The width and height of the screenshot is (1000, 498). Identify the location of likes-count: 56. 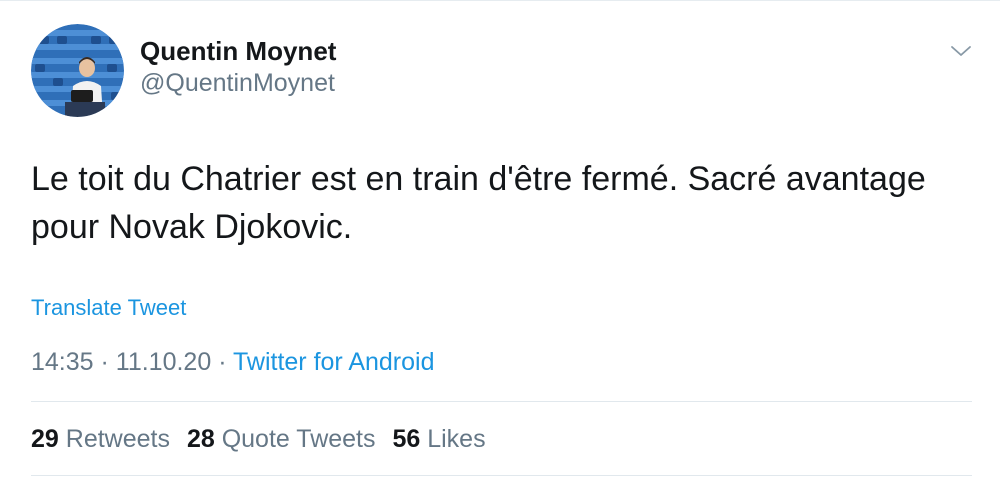
(406, 439).